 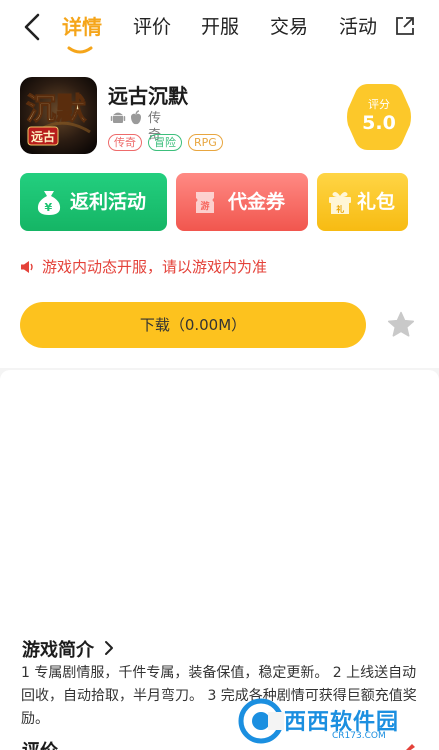 What do you see at coordinates (379, 123) in the screenshot?
I see `score-value: 5.0` at bounding box center [379, 123].